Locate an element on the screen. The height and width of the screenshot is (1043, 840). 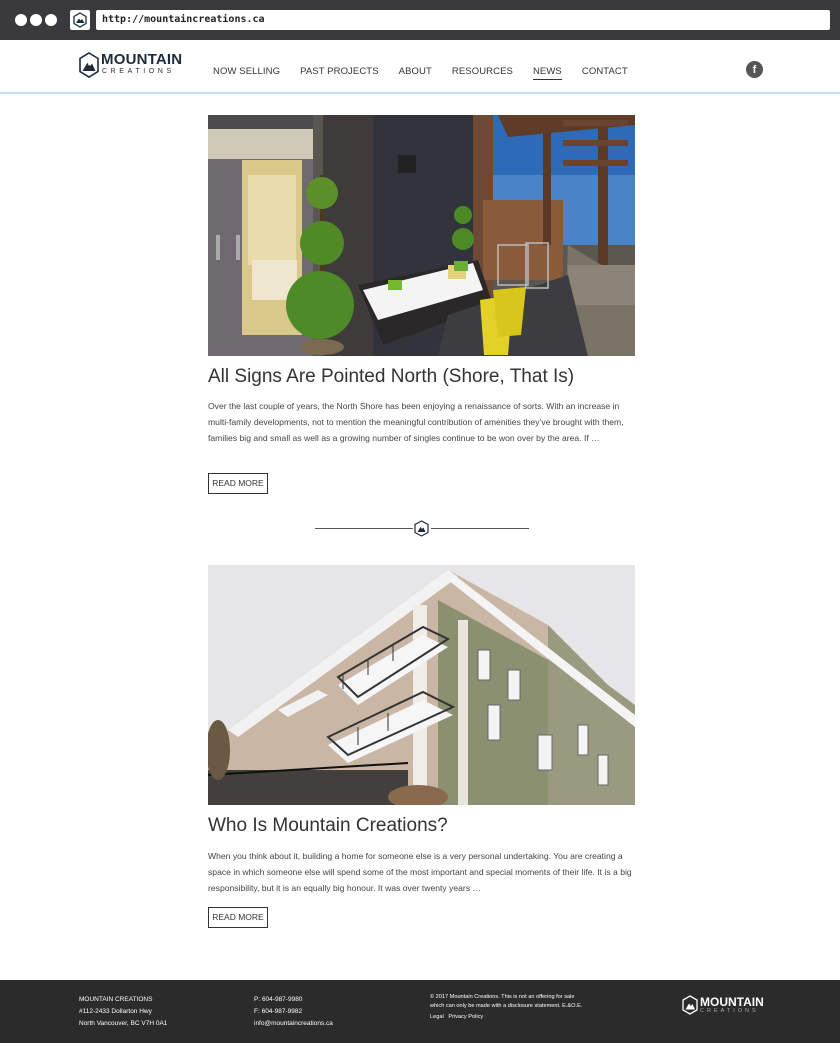
nav-item-news: NEWS is located at coordinates (547, 73).